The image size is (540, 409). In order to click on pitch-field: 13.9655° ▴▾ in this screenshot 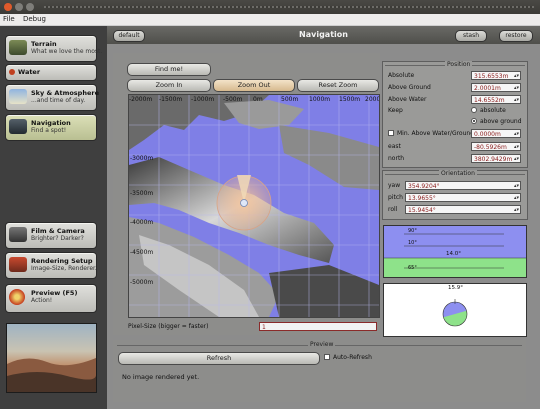, I will do `click(463, 197)`.